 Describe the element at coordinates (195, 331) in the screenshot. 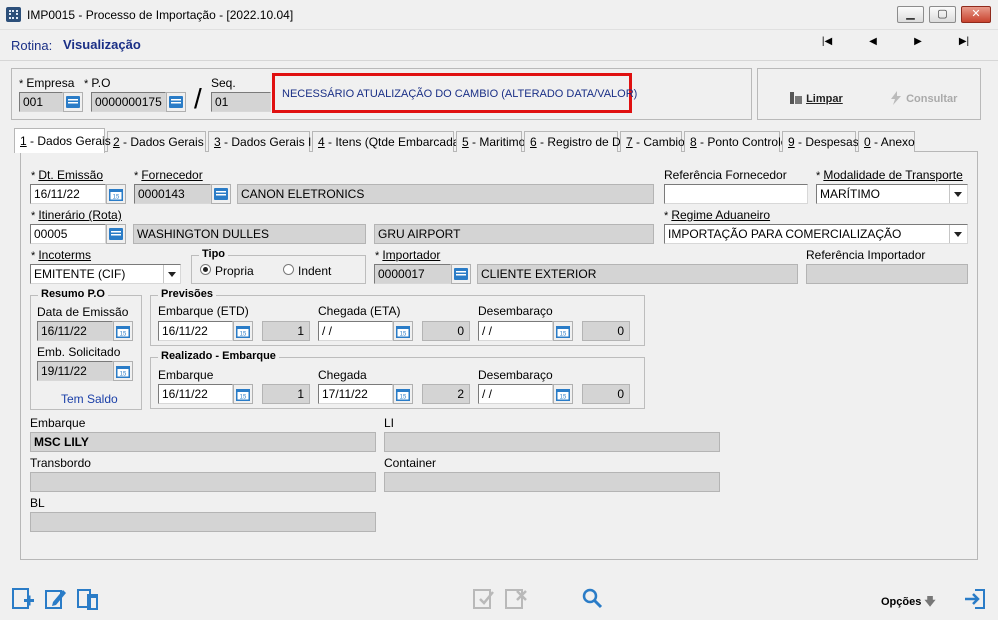

I see `prev-embarque-field: 16/11/22` at that location.